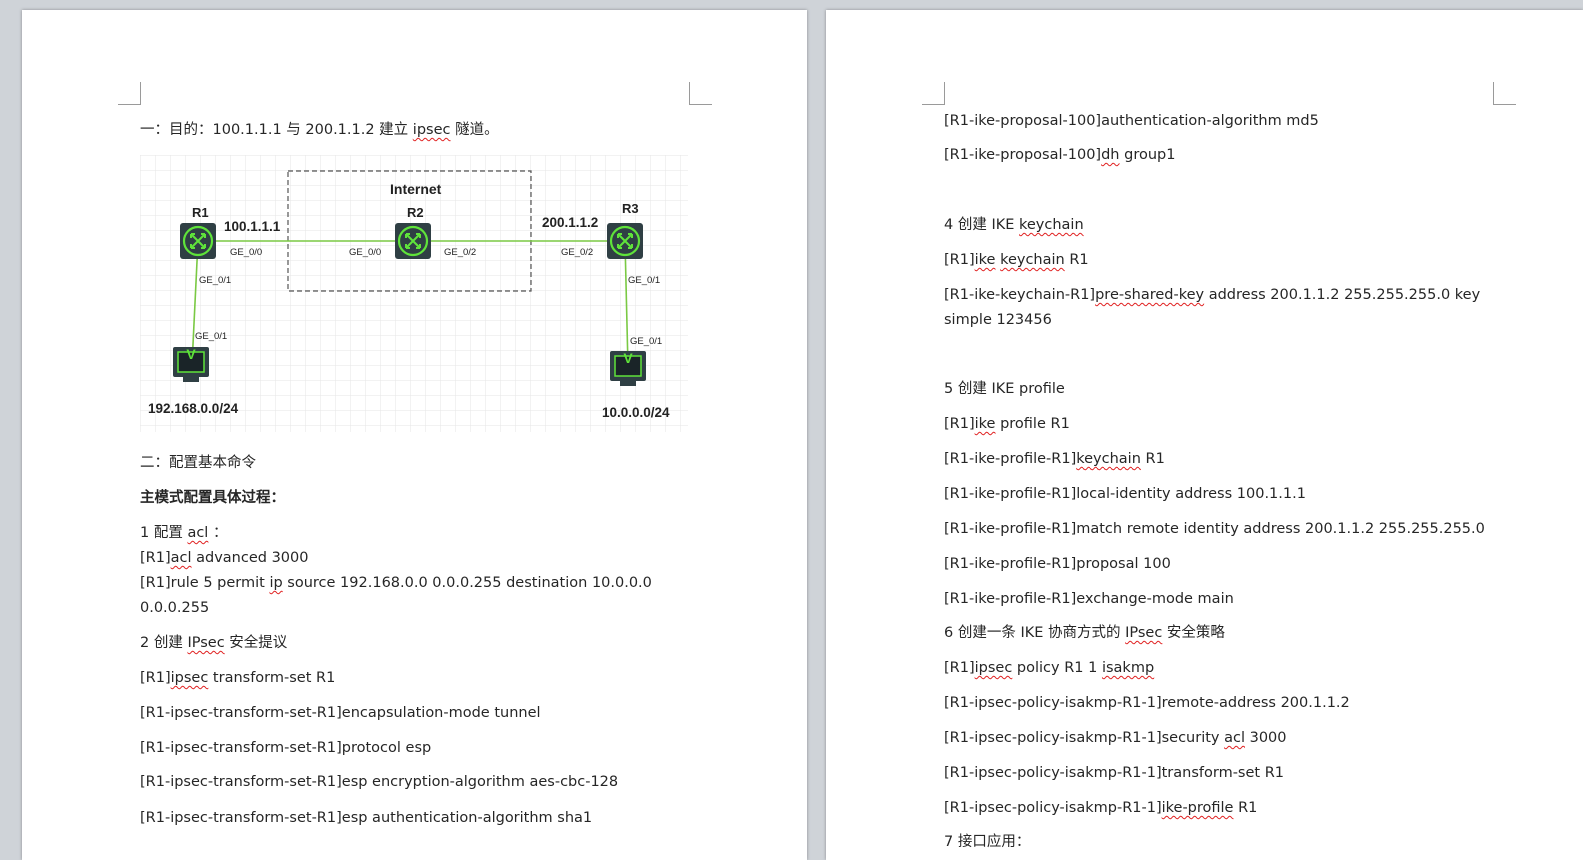 The width and height of the screenshot is (1583, 860). What do you see at coordinates (1054, 459) in the screenshot?
I see `cmd-profile-keychain: [R1-ike-profile-R1]keychain R1` at bounding box center [1054, 459].